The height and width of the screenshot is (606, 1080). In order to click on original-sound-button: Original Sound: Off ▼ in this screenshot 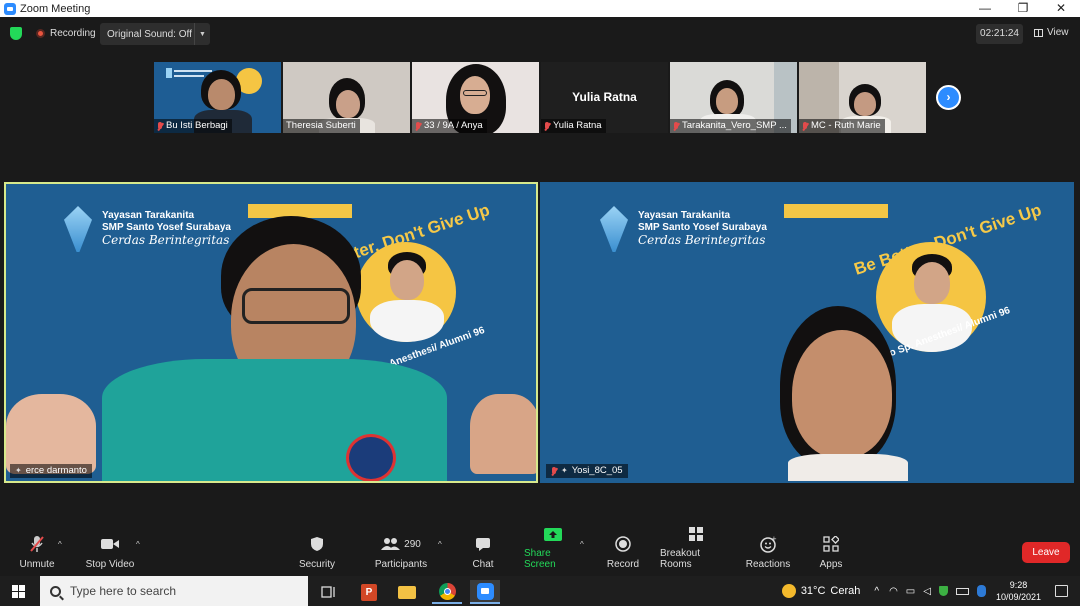, I will do `click(155, 34)`.